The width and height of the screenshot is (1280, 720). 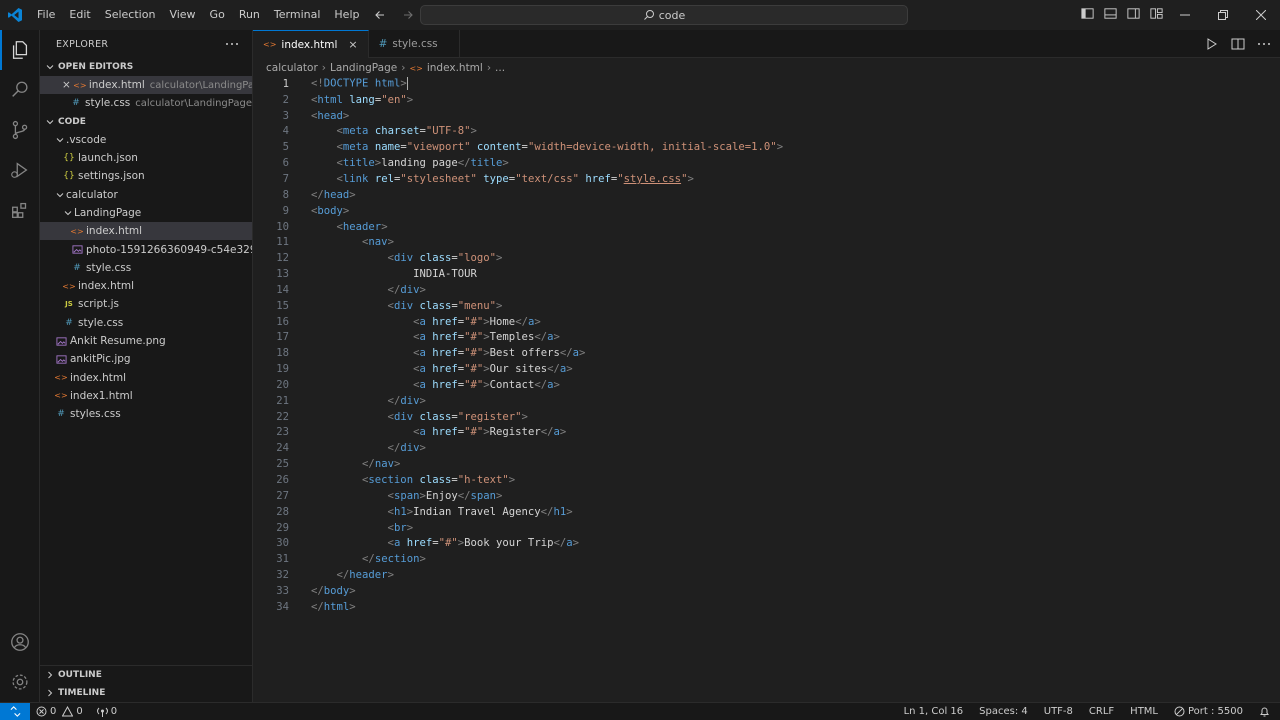 What do you see at coordinates (414, 44) in the screenshot?
I see `tab-style-css: # style.css` at bounding box center [414, 44].